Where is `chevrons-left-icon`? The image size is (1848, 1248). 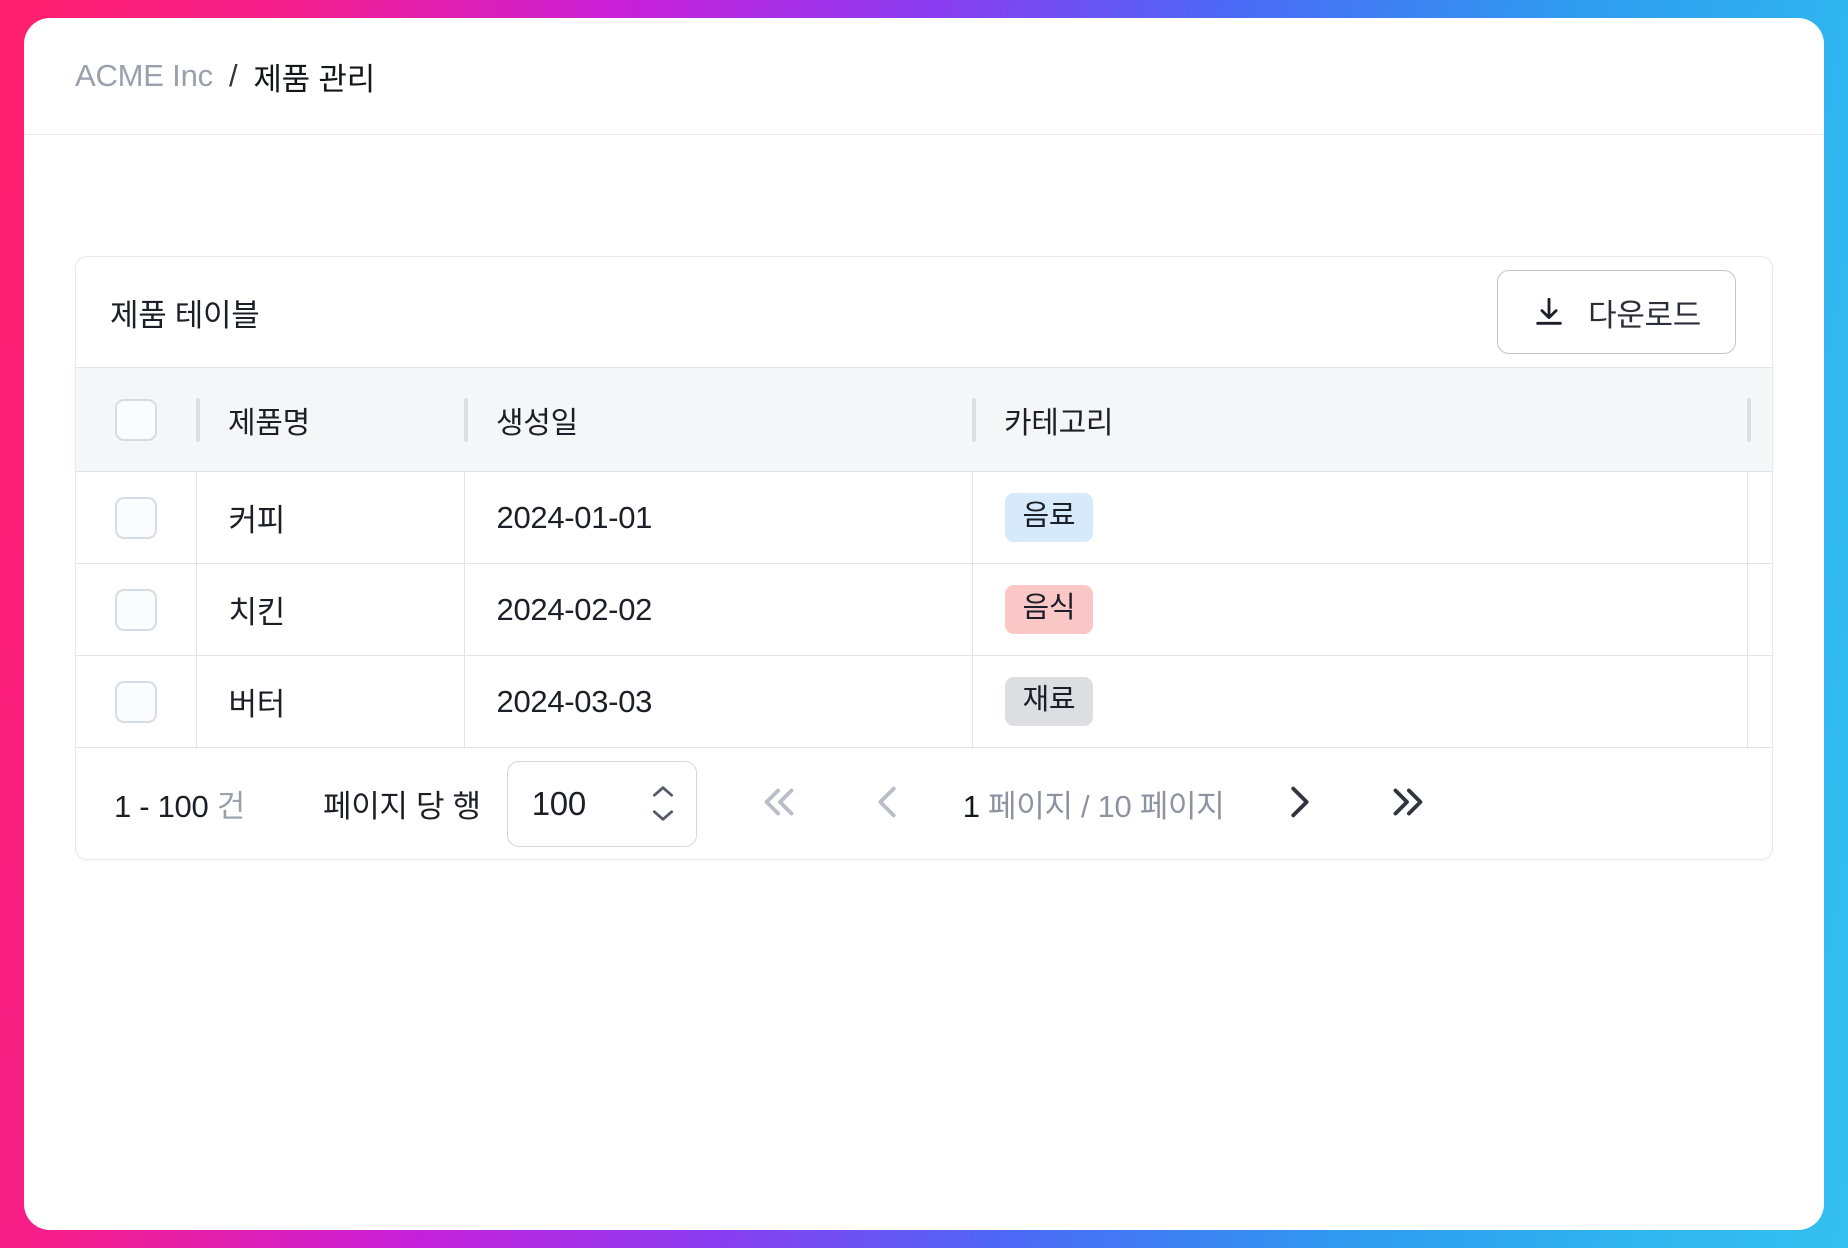 chevrons-left-icon is located at coordinates (780, 803).